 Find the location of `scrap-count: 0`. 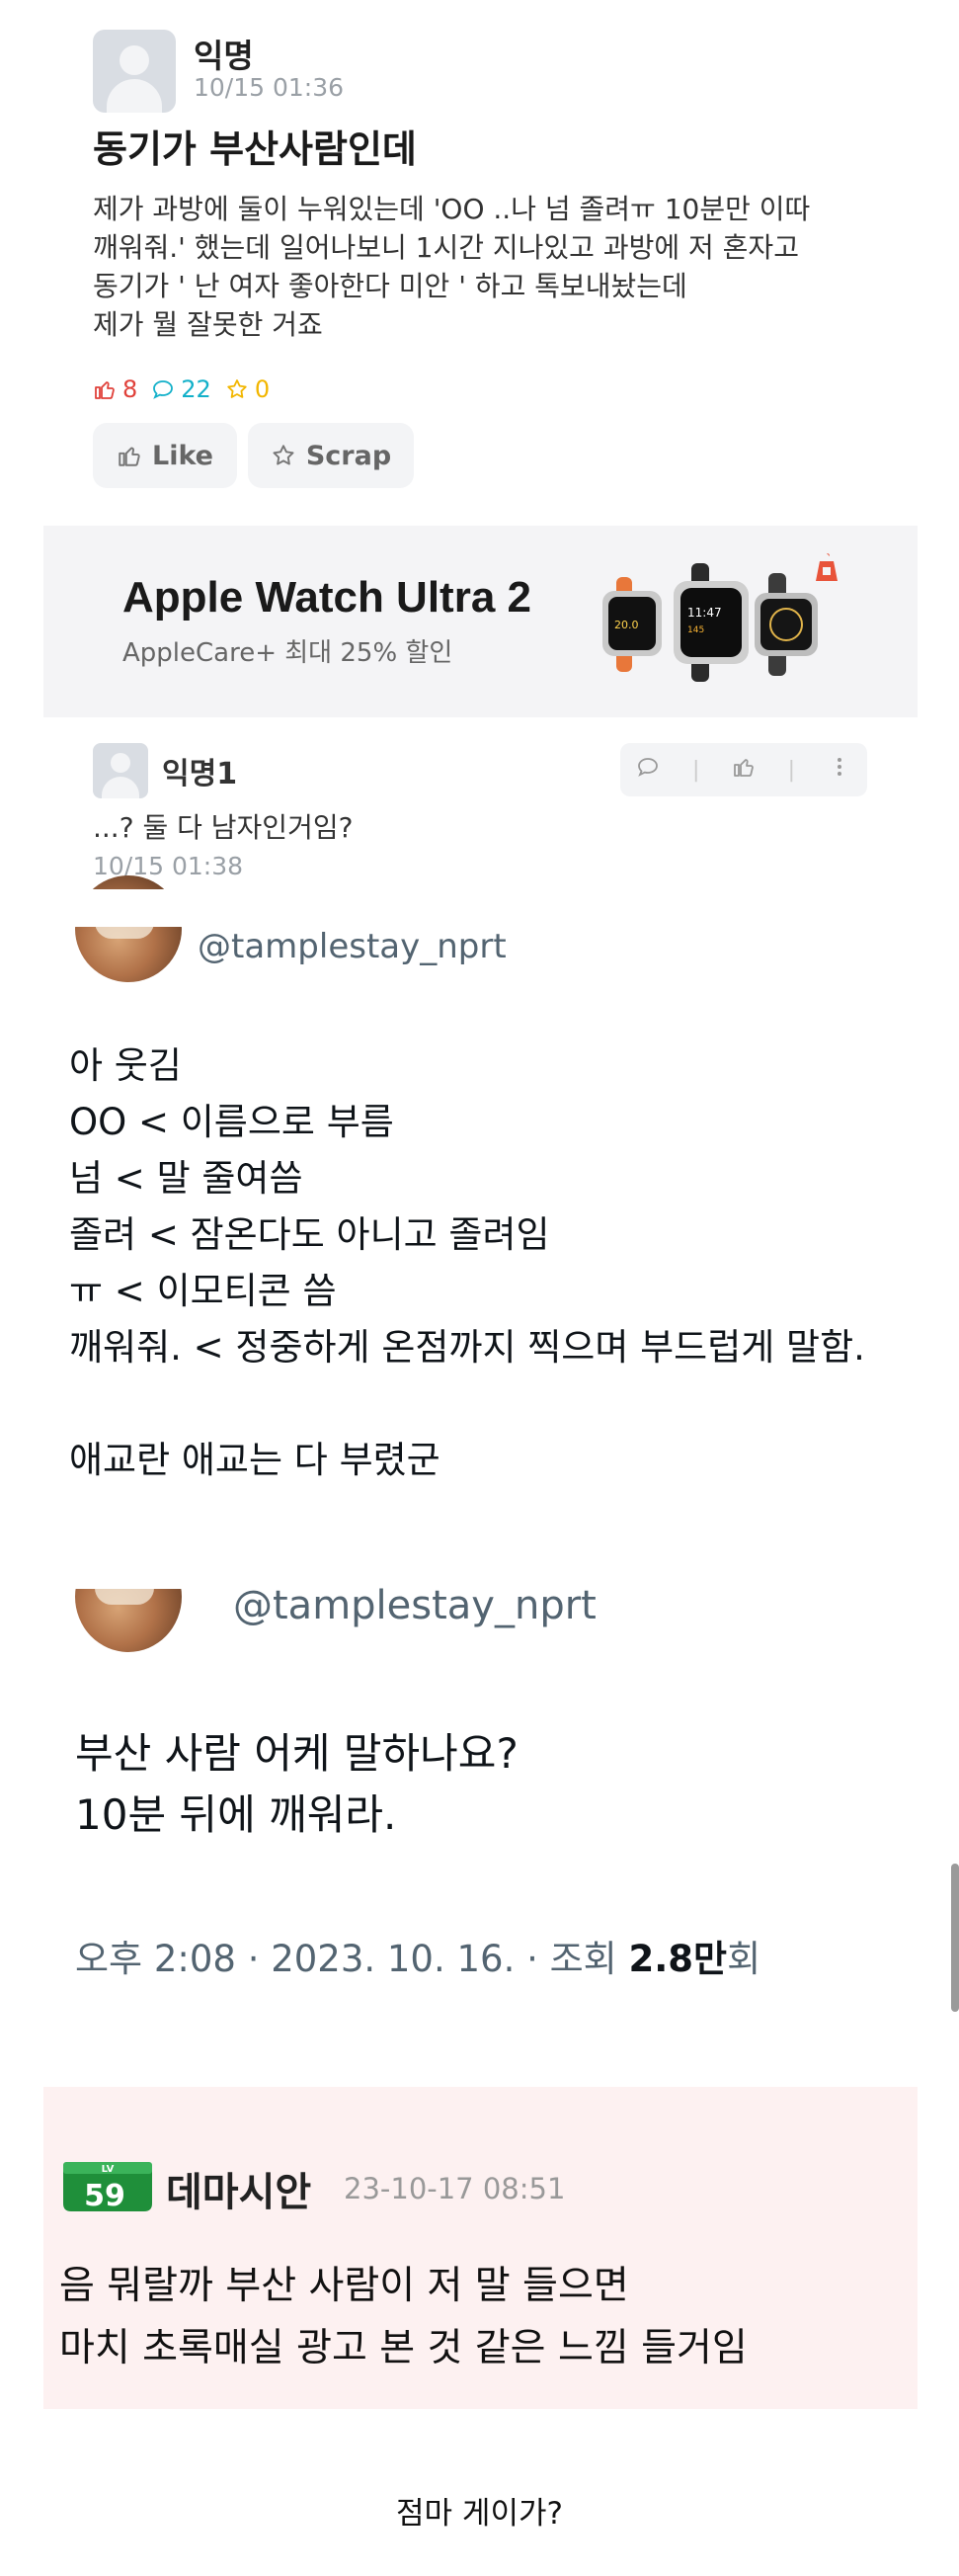

scrap-count: 0 is located at coordinates (247, 389).